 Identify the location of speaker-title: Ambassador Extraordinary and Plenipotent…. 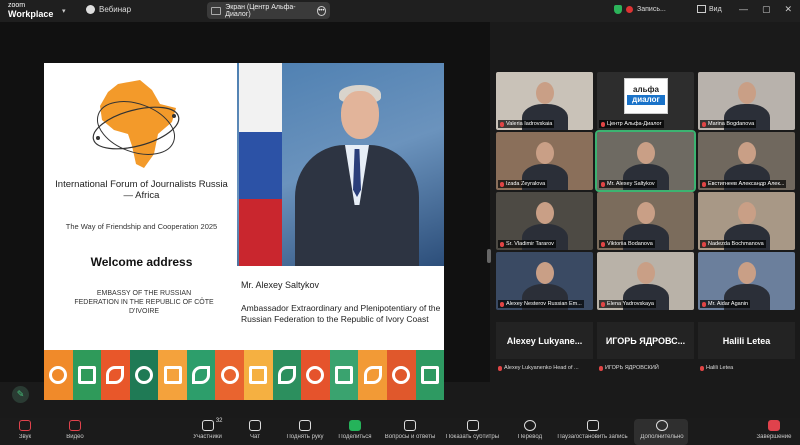
(341, 313).